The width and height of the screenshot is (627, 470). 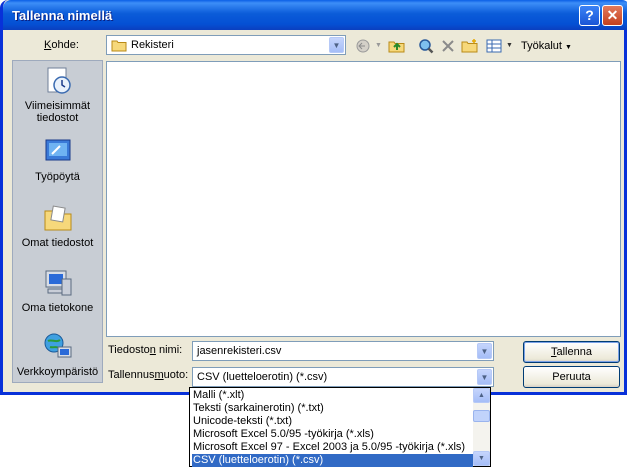 I want to click on help-button: ?, so click(x=589, y=15).